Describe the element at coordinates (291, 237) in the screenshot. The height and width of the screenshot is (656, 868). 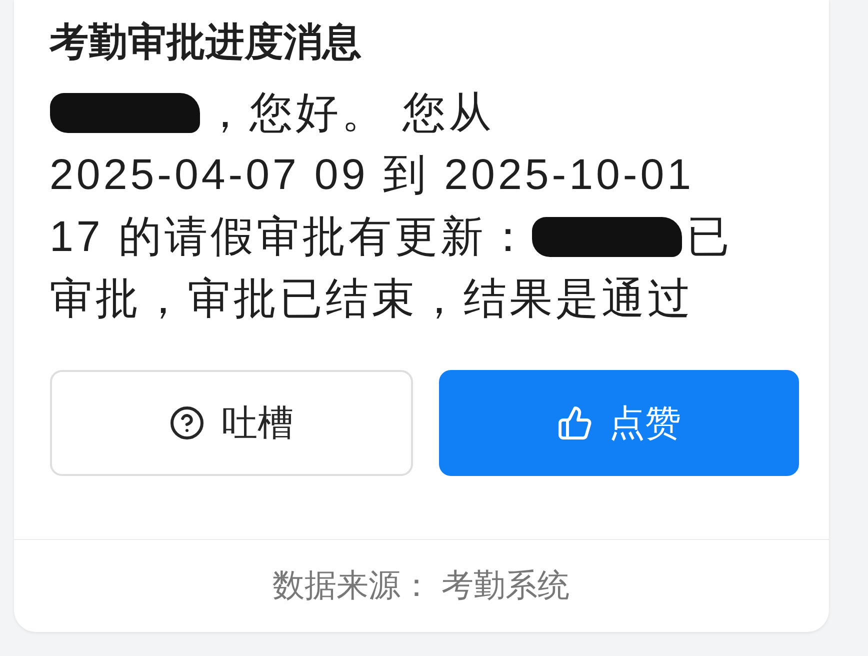
I see `message-text: 17 的请假审批有更新：` at that location.